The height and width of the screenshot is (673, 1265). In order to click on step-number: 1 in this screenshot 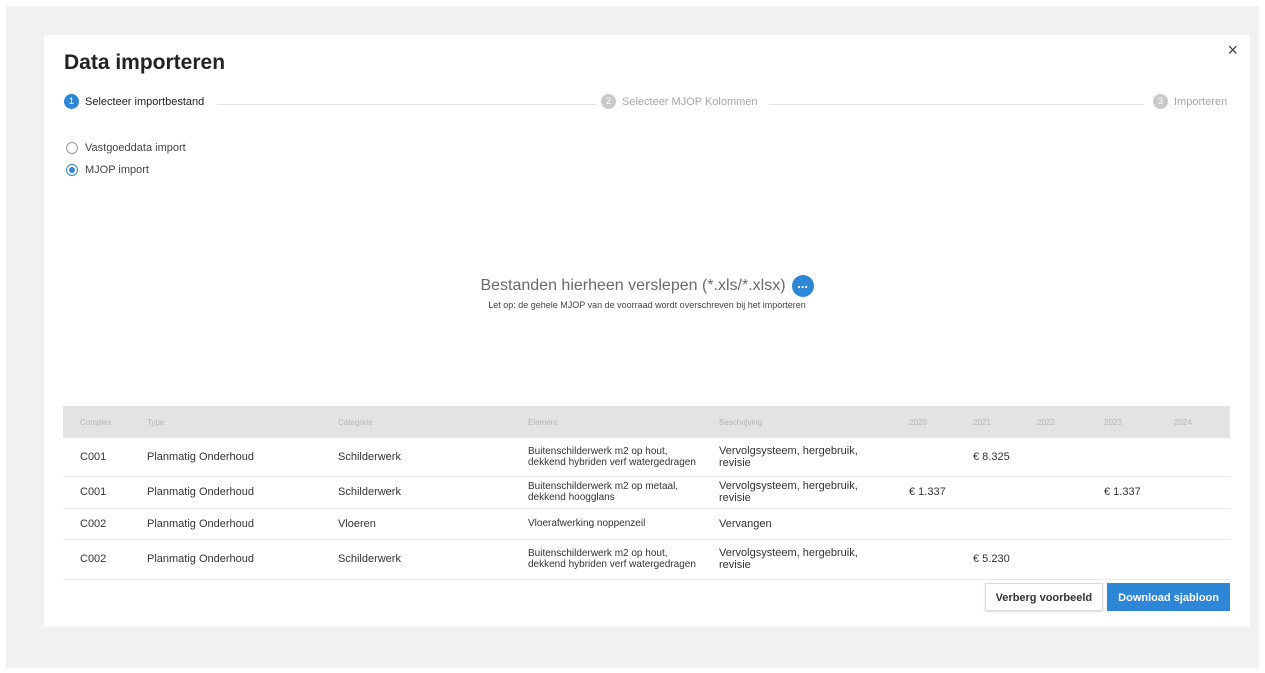, I will do `click(71, 101)`.